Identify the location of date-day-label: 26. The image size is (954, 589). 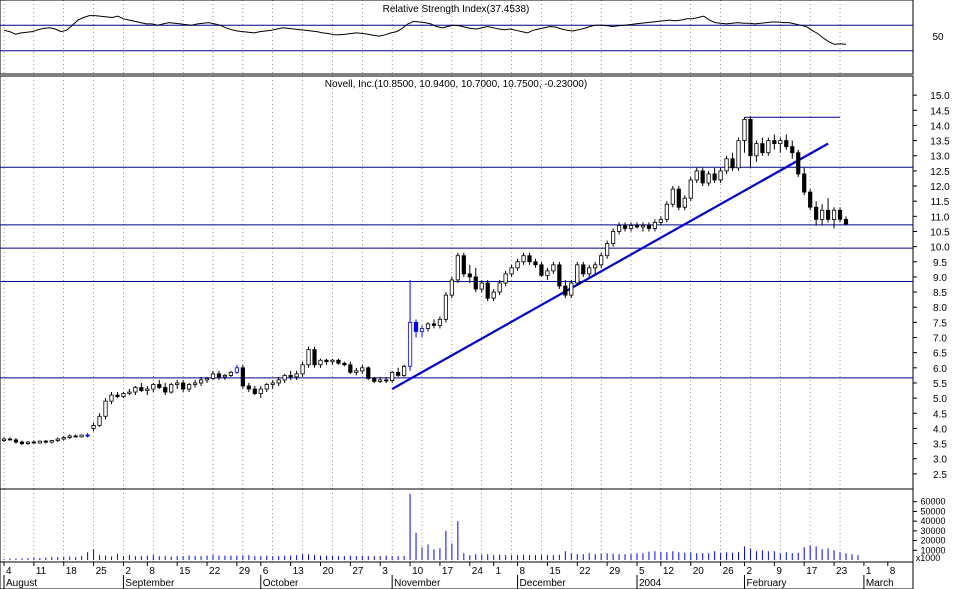
(729, 571).